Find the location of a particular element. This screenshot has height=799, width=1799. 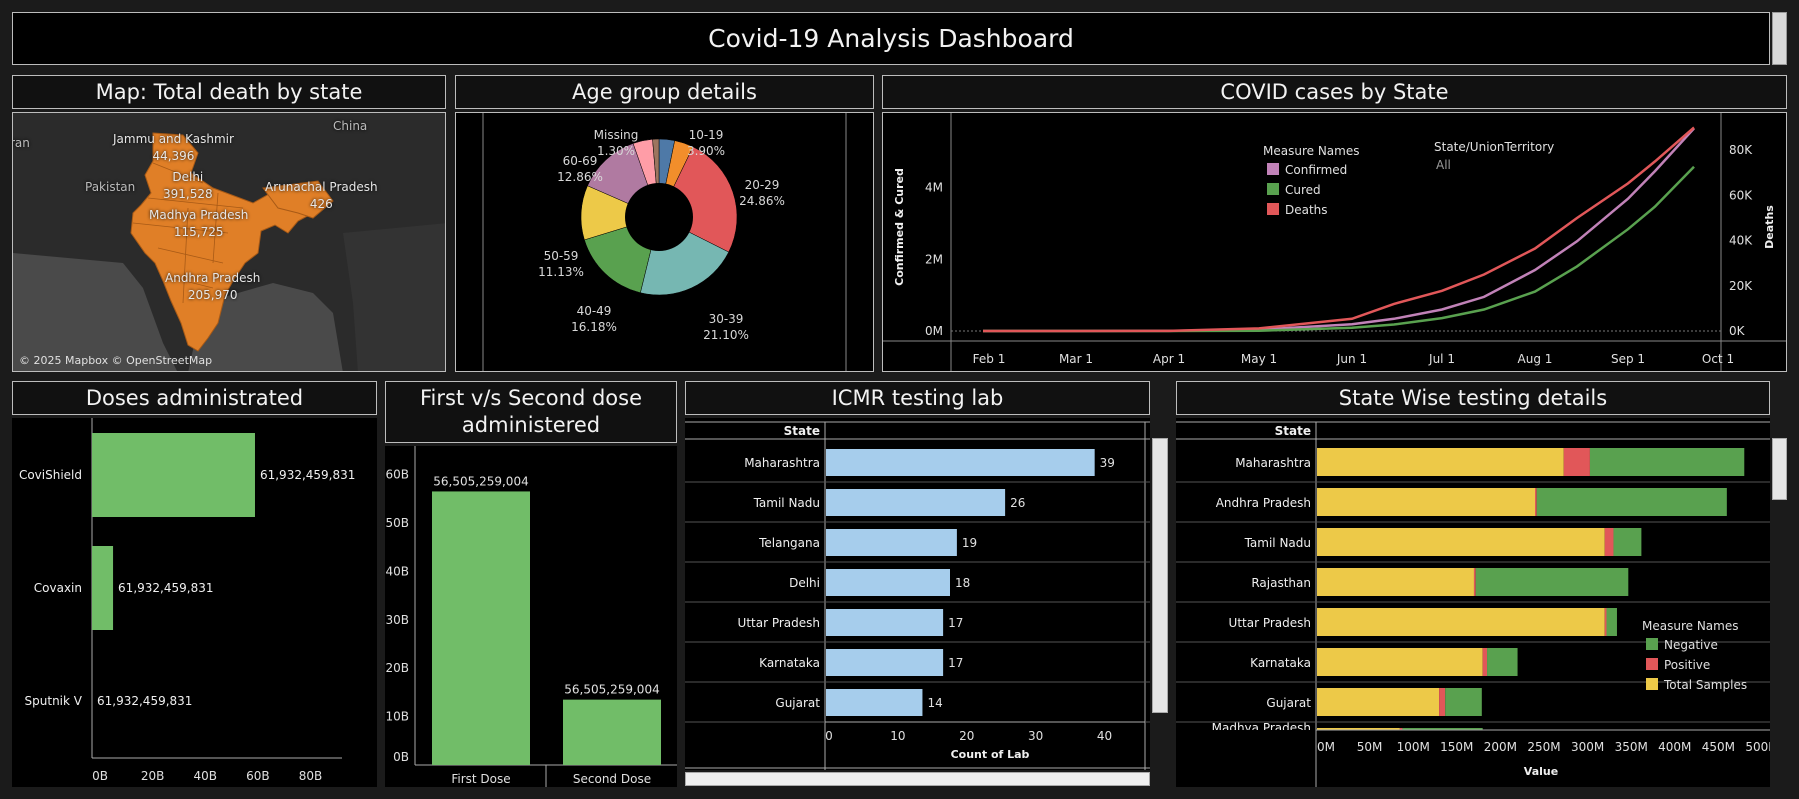

cases-y-left-tick: 4M is located at coordinates (934, 188).